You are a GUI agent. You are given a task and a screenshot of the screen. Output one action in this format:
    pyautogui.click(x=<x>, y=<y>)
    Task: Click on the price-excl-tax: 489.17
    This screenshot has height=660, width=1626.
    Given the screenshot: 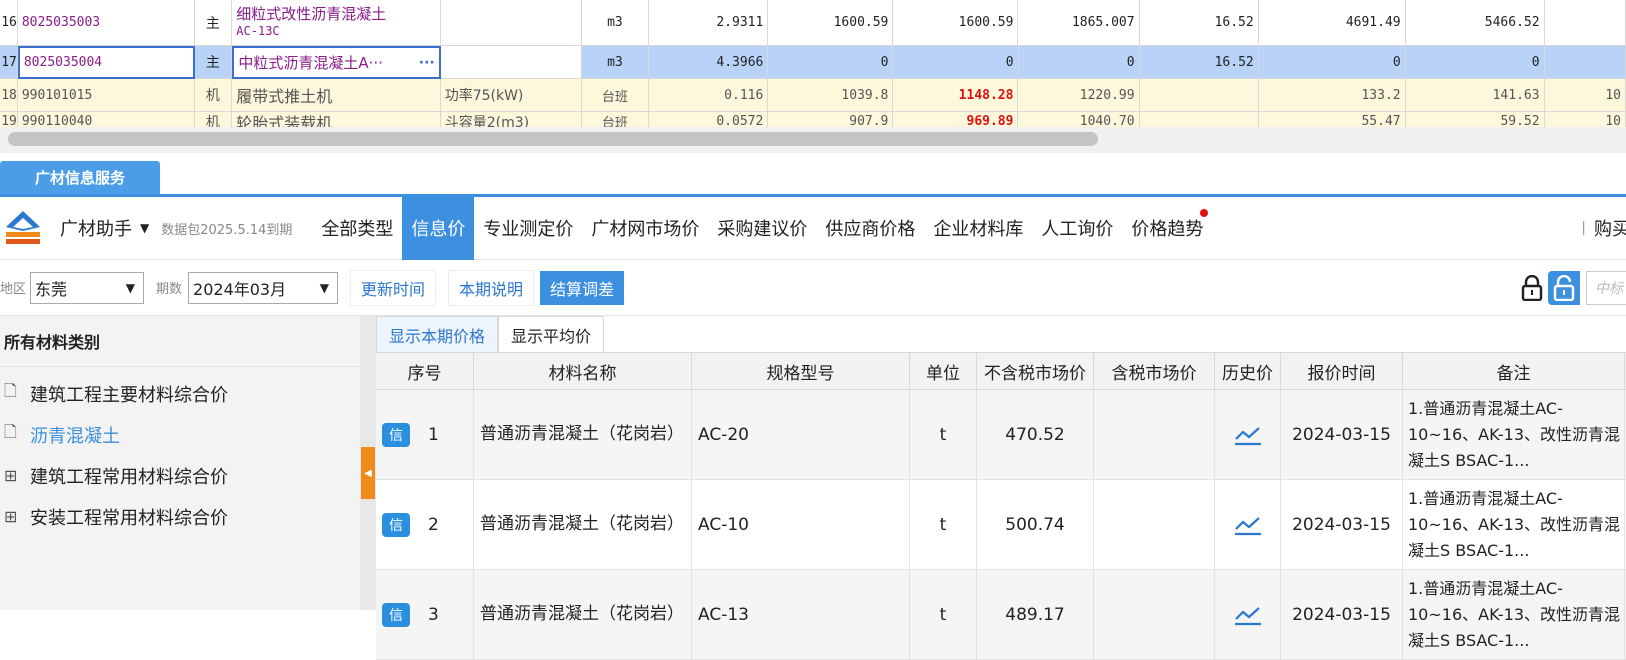 What is the action you would take?
    pyautogui.click(x=1035, y=614)
    